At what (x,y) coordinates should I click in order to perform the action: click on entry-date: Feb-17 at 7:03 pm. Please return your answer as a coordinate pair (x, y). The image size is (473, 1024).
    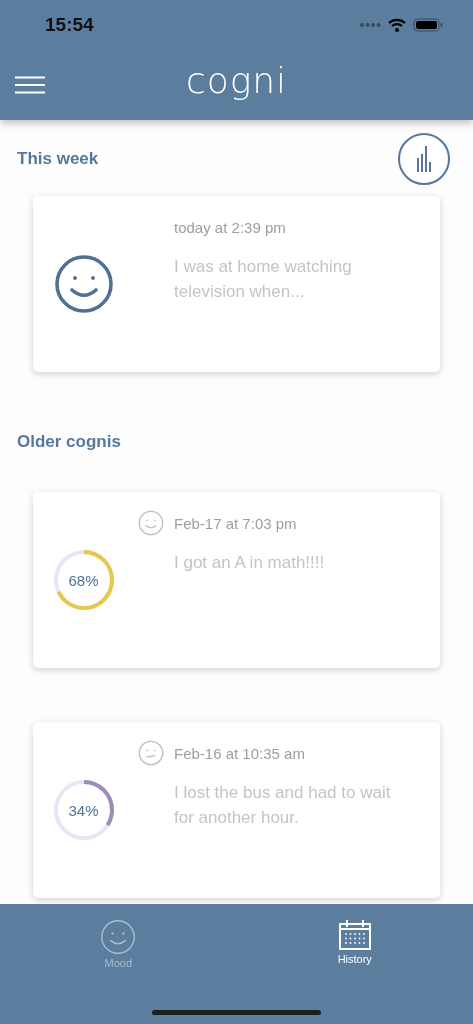
    Looking at the image, I should click on (235, 523).